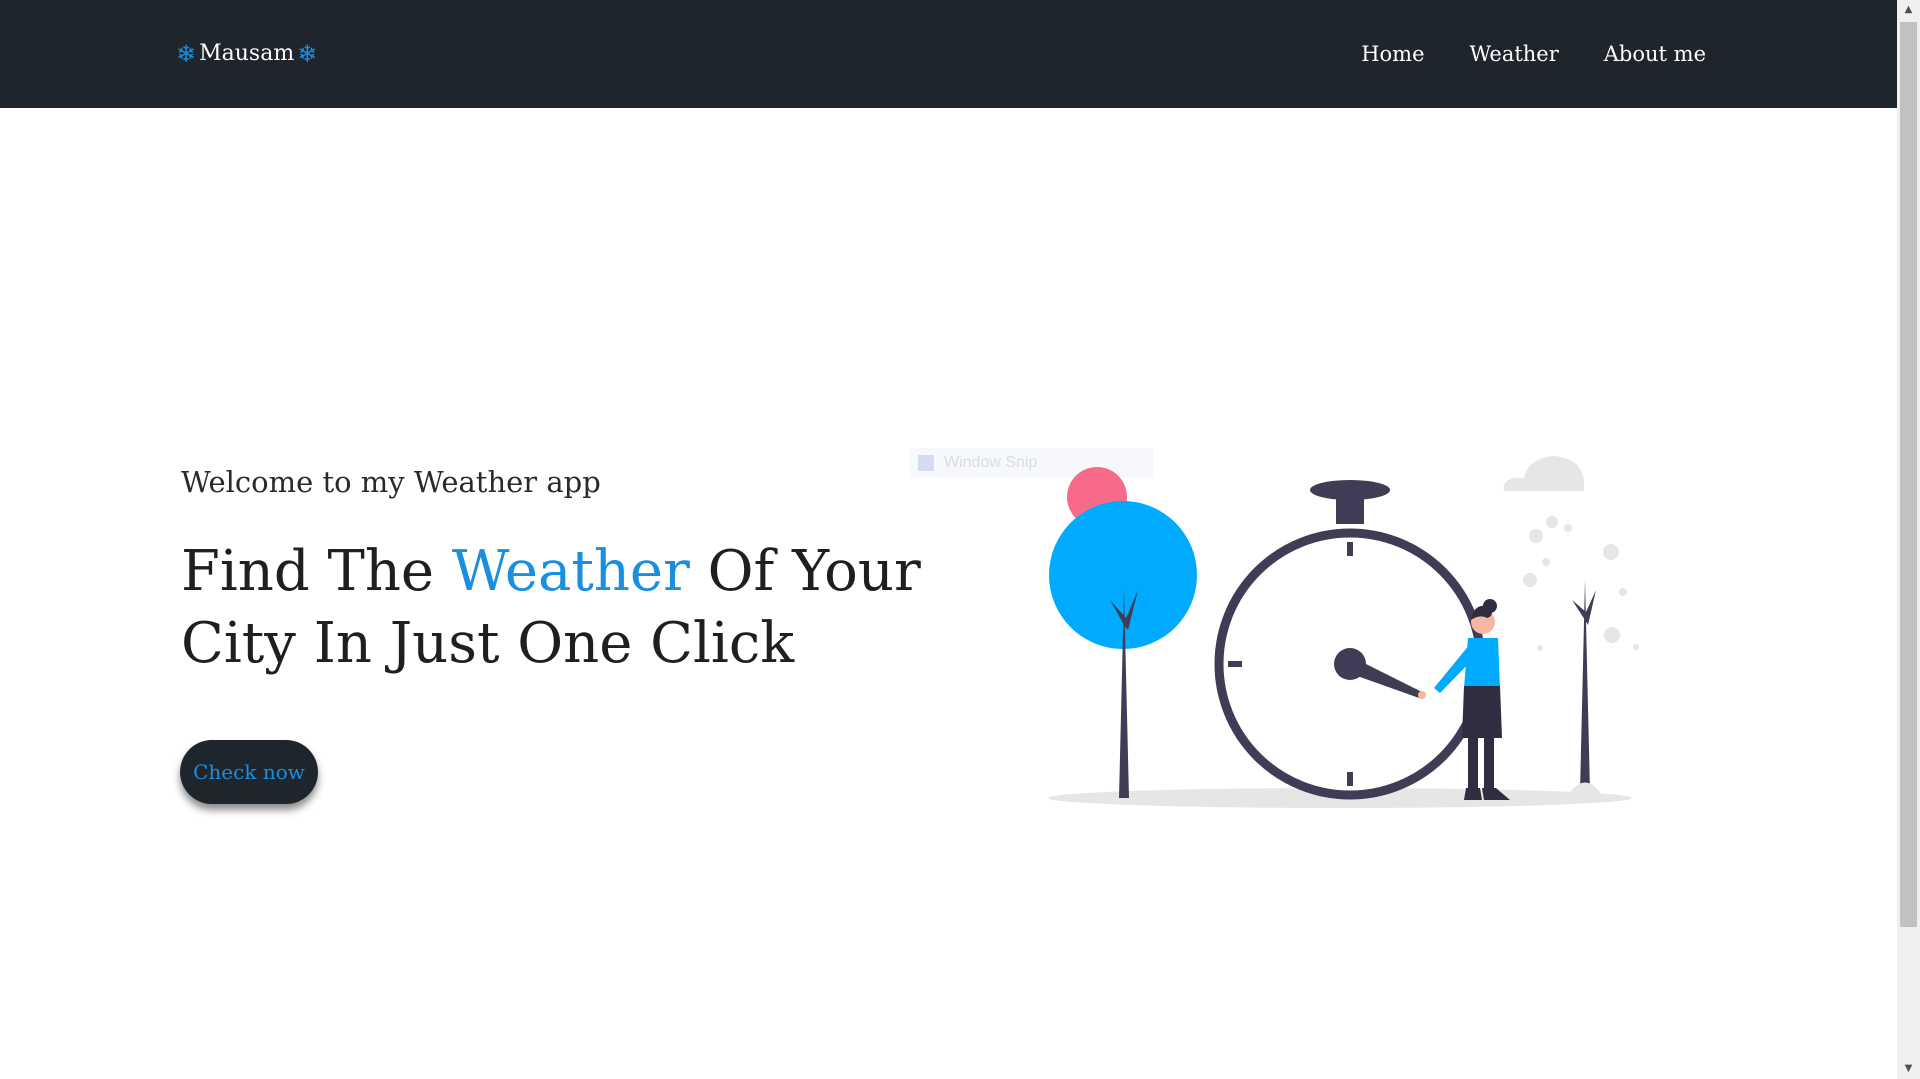 This screenshot has width=1920, height=1079. What do you see at coordinates (1908, 1069) in the screenshot?
I see `scroll-down-arrow-icon: ▼` at bounding box center [1908, 1069].